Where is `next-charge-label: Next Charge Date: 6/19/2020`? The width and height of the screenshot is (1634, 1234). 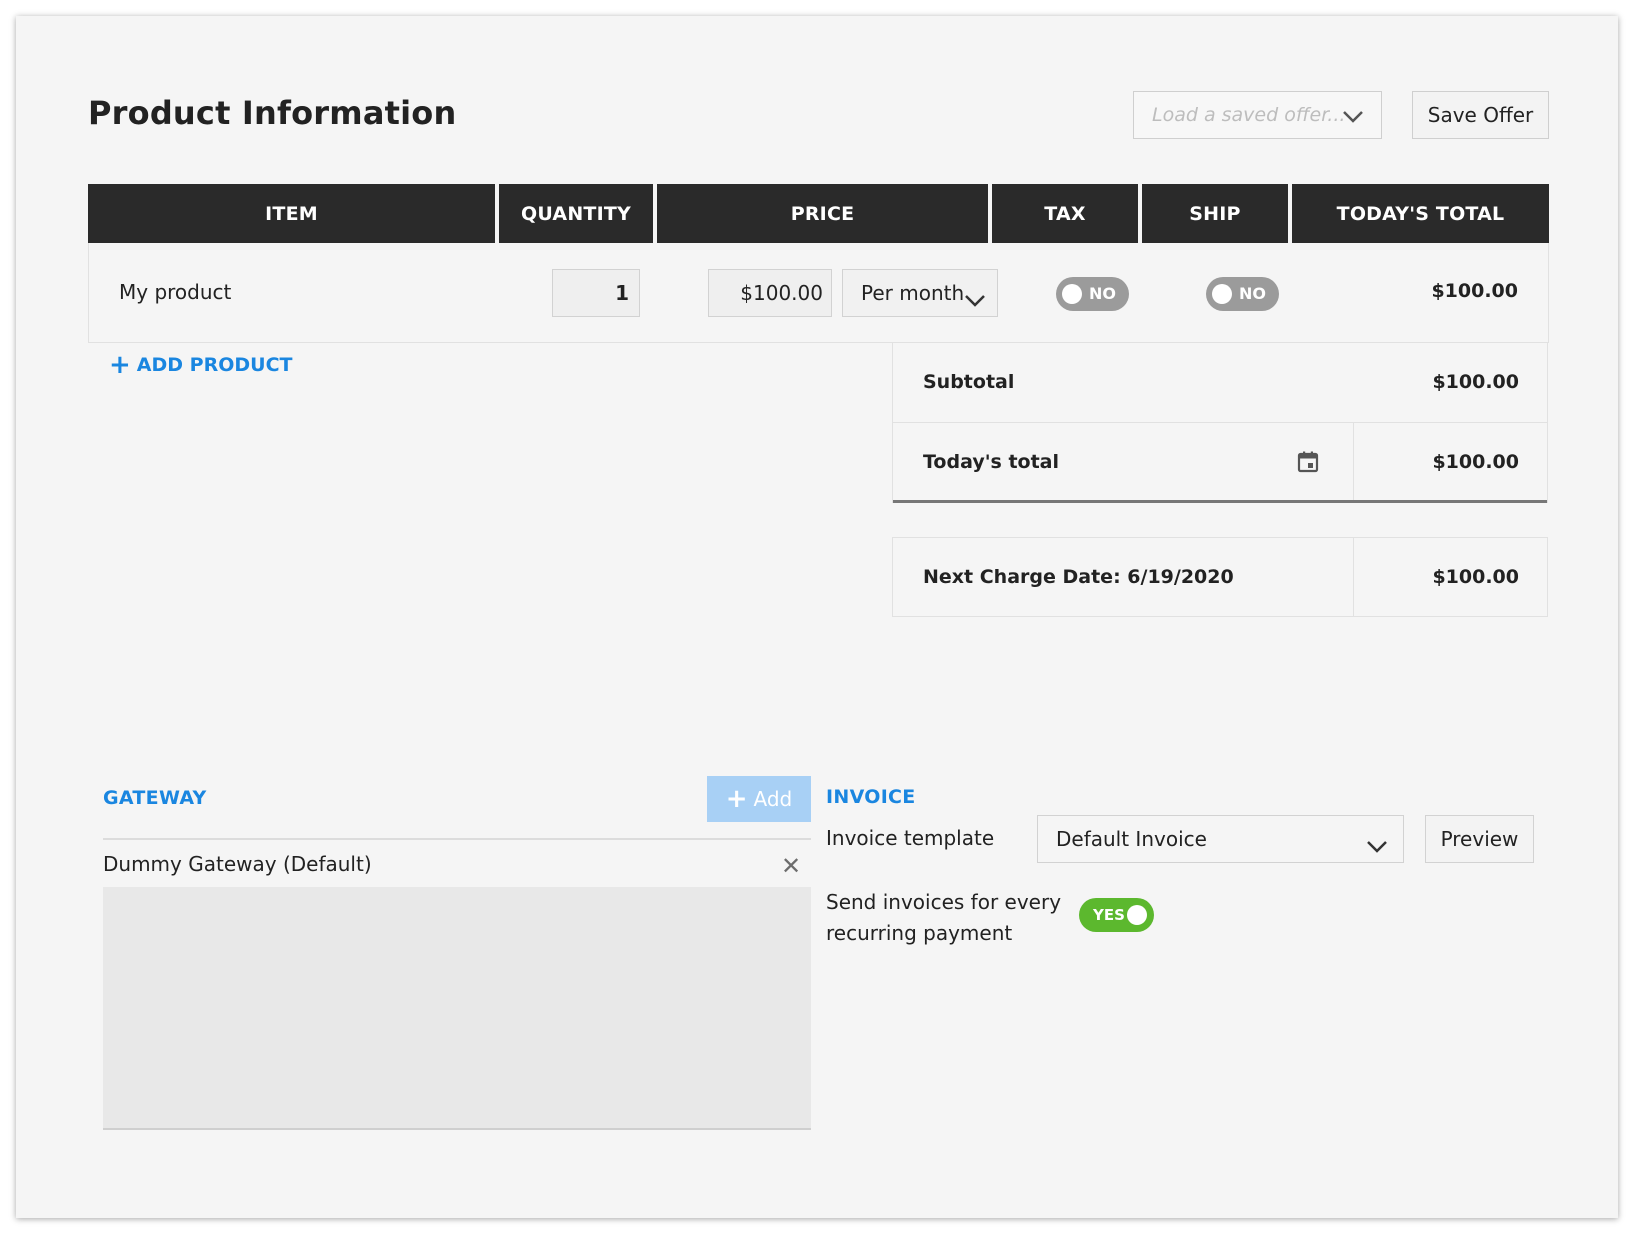 next-charge-label: Next Charge Date: 6/19/2020 is located at coordinates (1078, 577).